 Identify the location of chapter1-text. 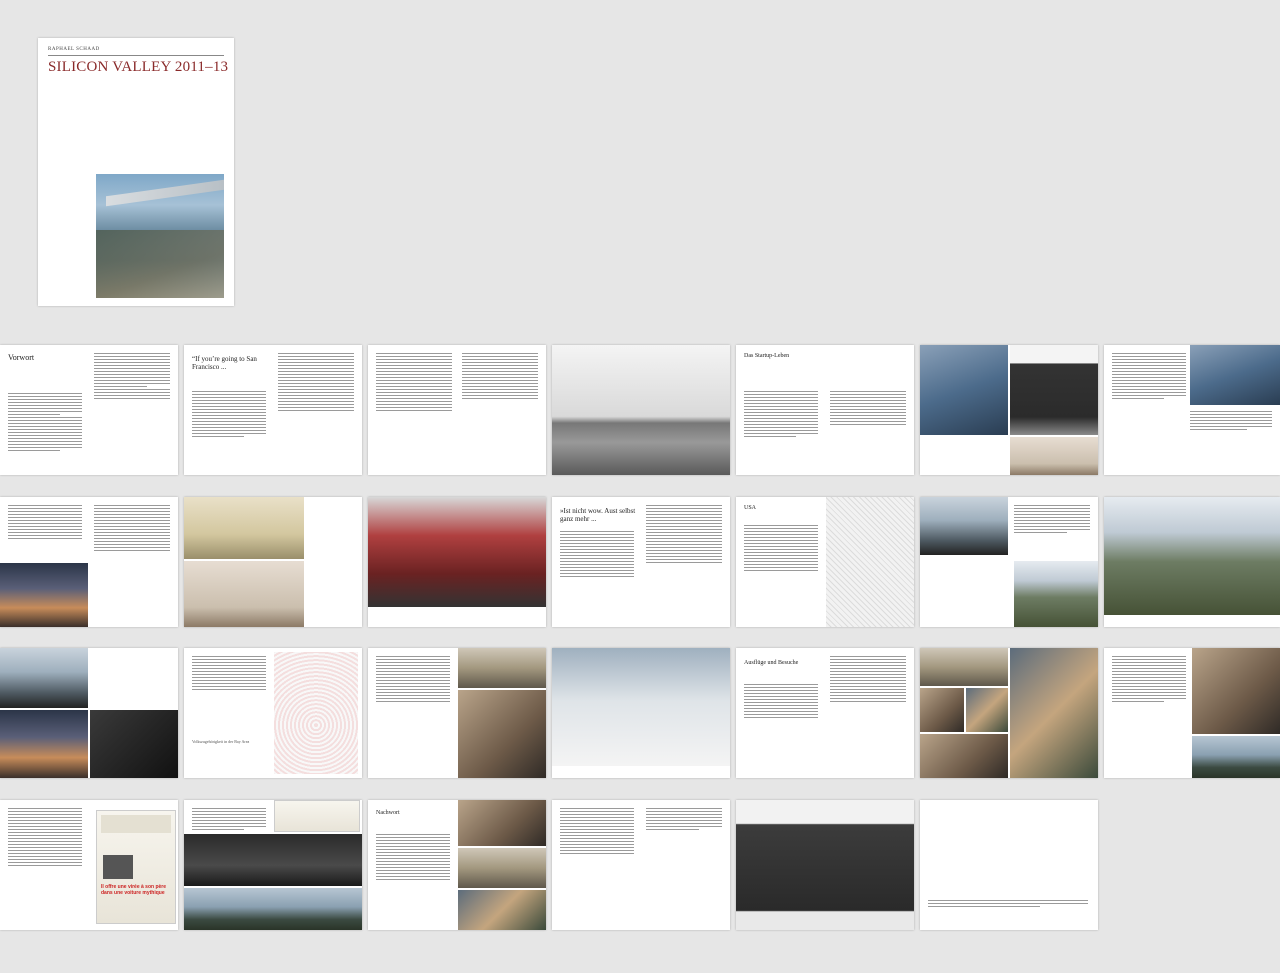
(229, 415).